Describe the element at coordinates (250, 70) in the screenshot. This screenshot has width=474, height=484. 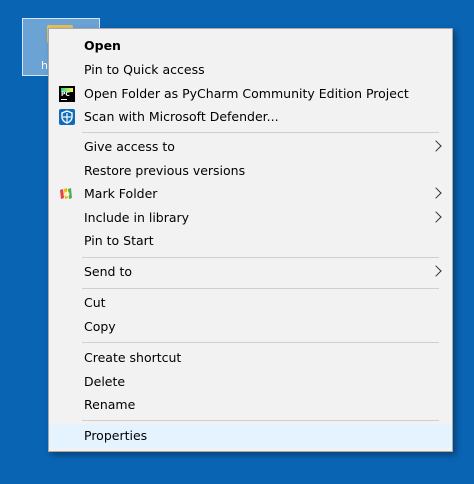
I see `menu-item-pin-quick-access: Pin to Quick access` at that location.